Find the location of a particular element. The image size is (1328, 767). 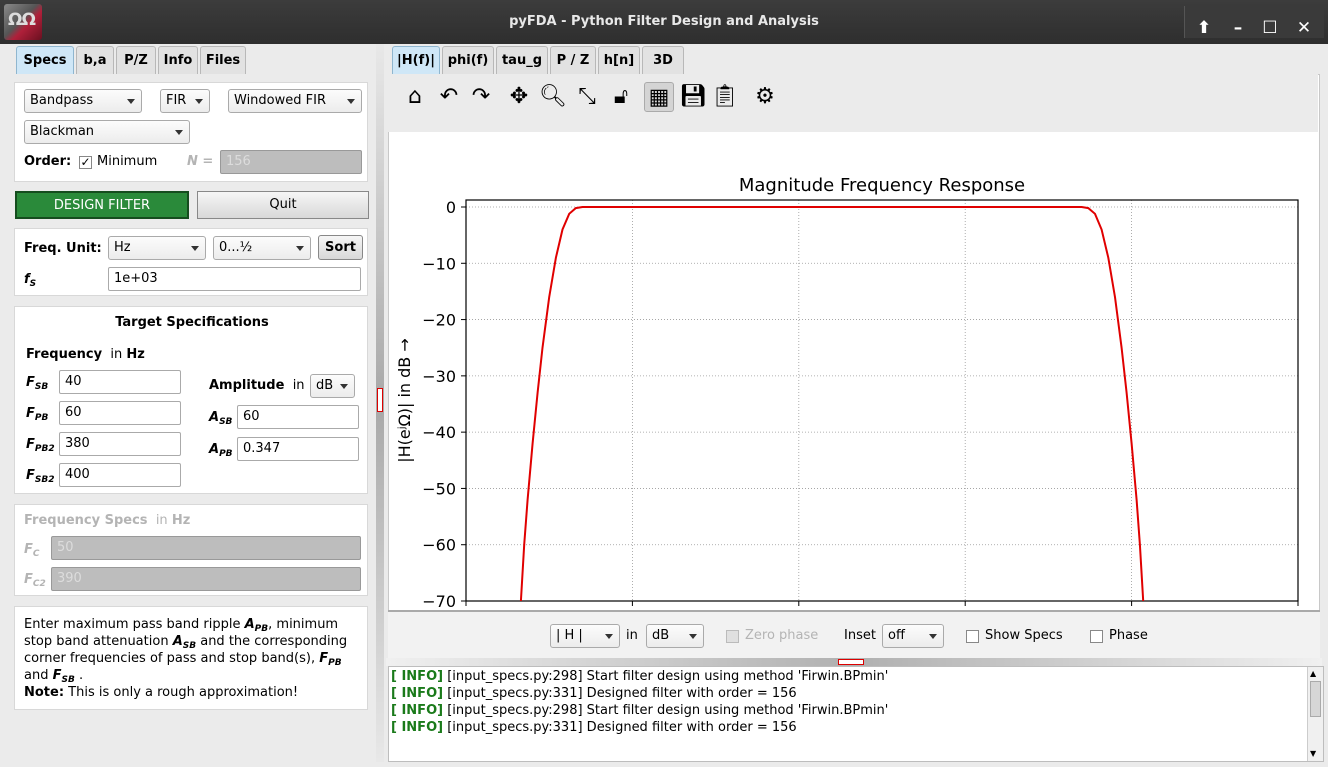

frequency-heading: Frequency in Hz is located at coordinates (85, 354).